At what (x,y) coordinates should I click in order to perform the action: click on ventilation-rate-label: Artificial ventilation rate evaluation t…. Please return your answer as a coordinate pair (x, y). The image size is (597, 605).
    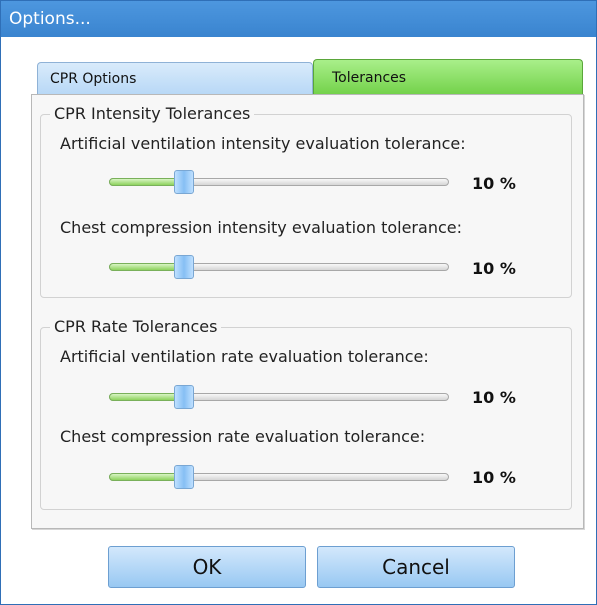
    Looking at the image, I should click on (244, 356).